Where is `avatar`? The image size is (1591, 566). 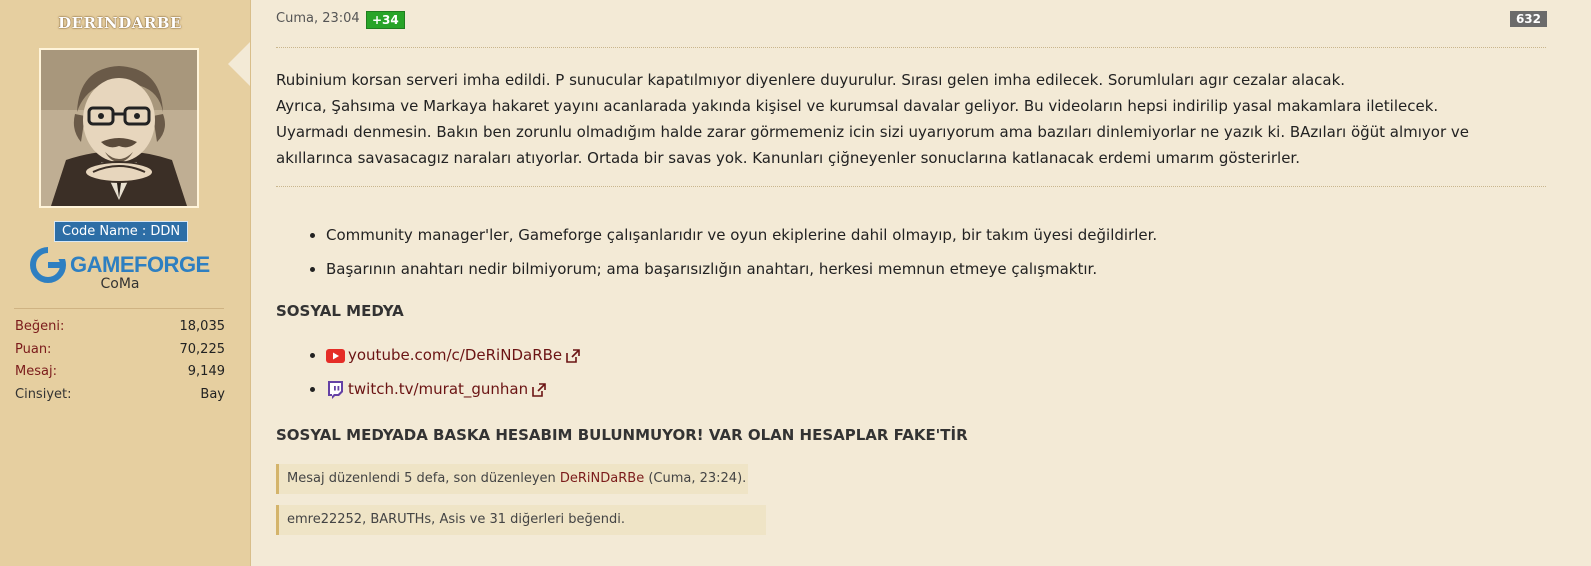
avatar is located at coordinates (119, 128).